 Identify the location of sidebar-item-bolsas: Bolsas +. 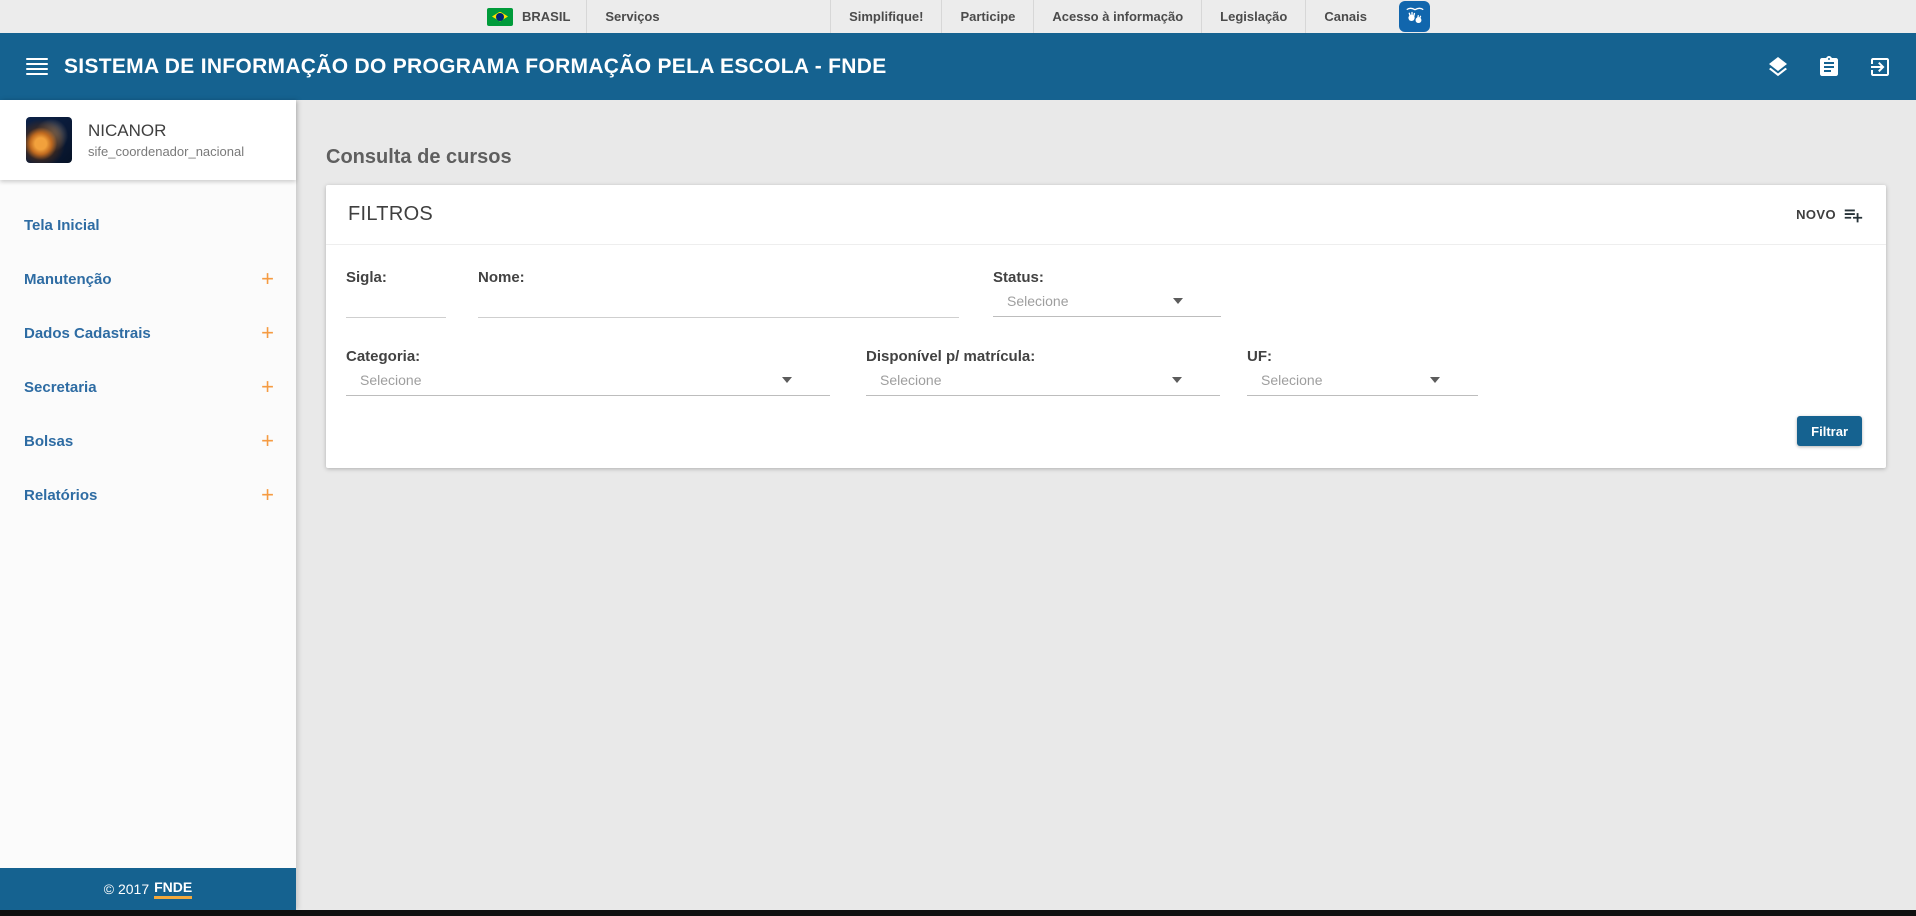
(148, 441).